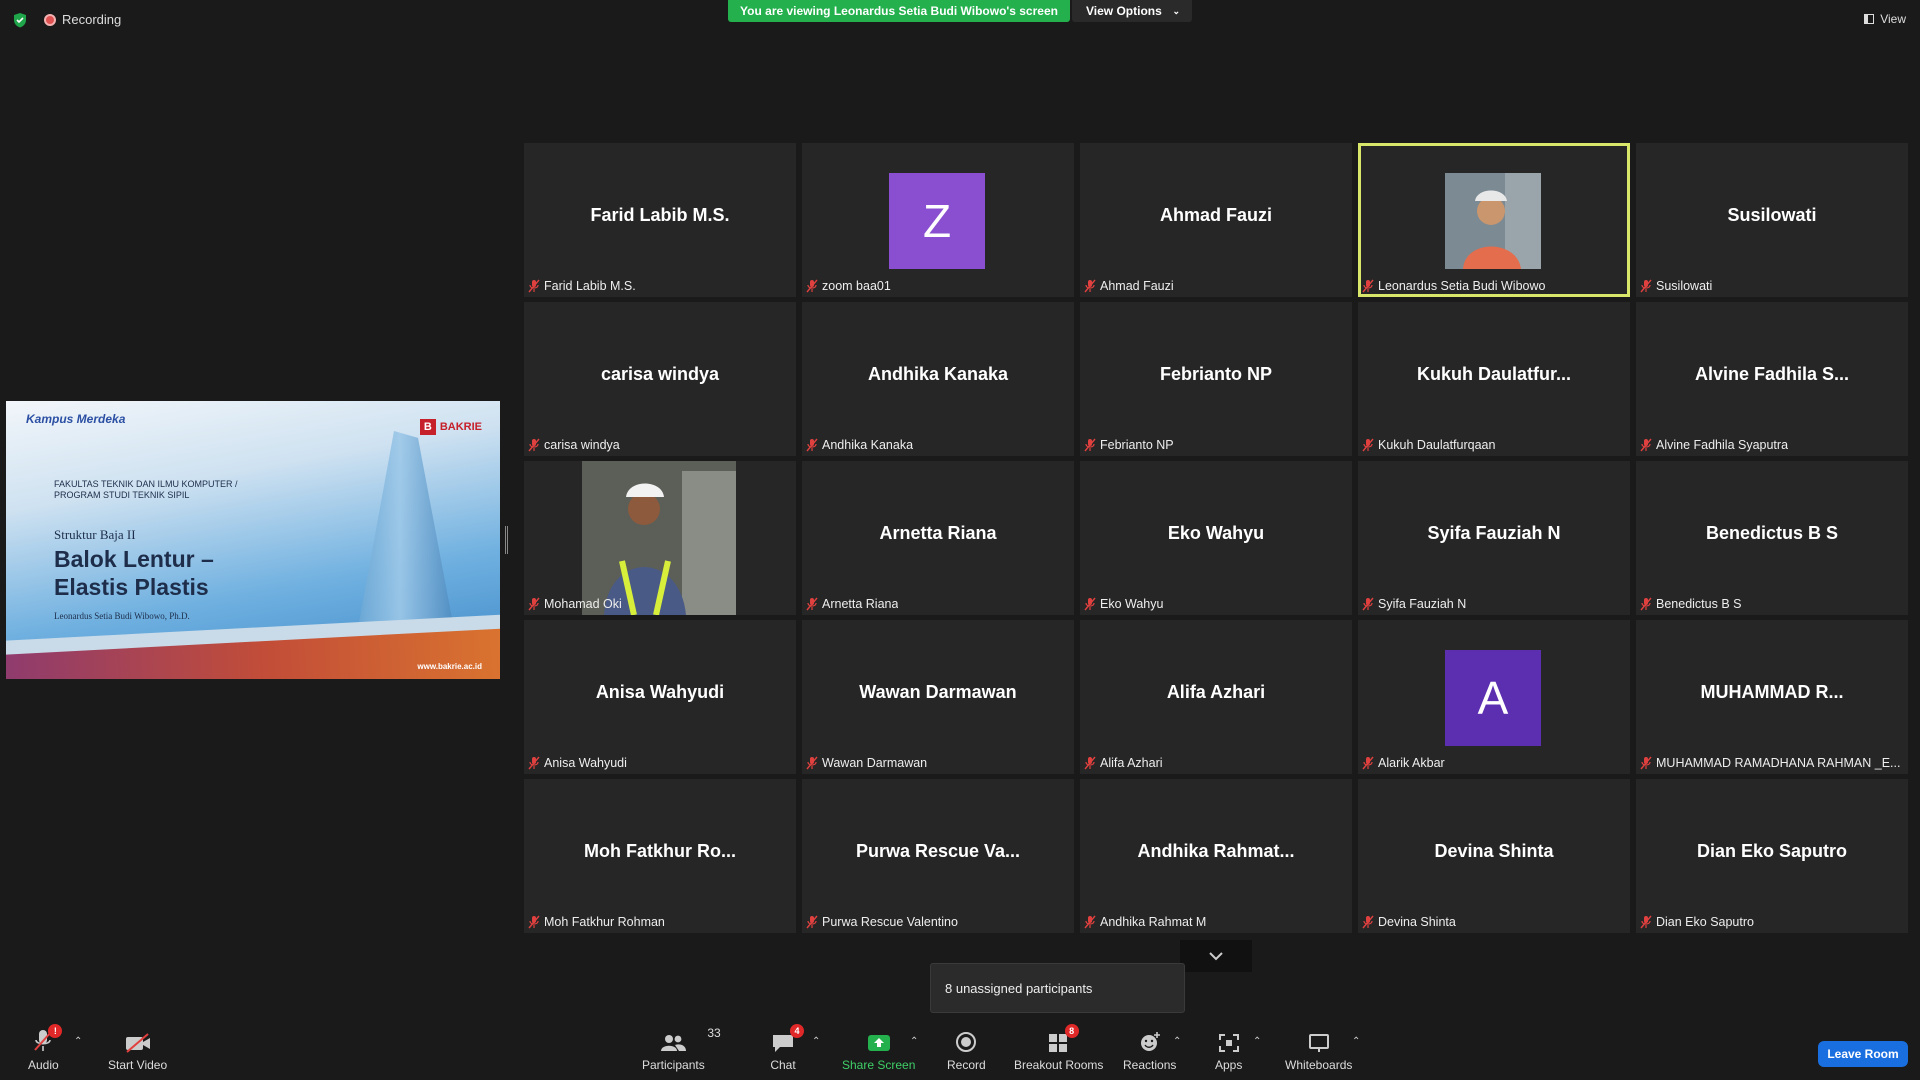 The width and height of the screenshot is (1920, 1080). I want to click on whiteboards-options-caret-icon: ⌃, so click(1356, 1041).